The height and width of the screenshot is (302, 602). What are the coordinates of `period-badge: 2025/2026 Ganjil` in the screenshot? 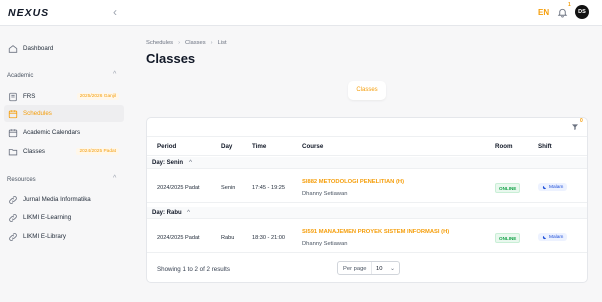 It's located at (97, 96).